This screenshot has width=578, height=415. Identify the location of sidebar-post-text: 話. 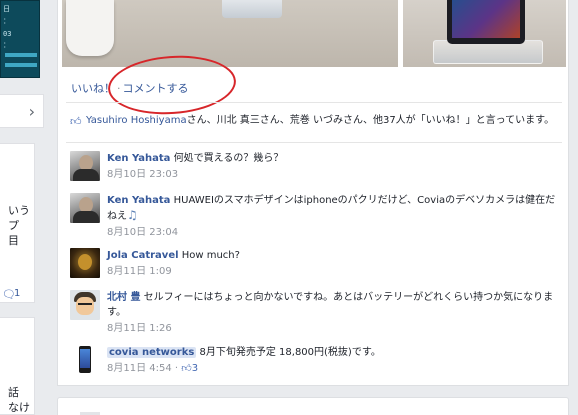
(13, 392).